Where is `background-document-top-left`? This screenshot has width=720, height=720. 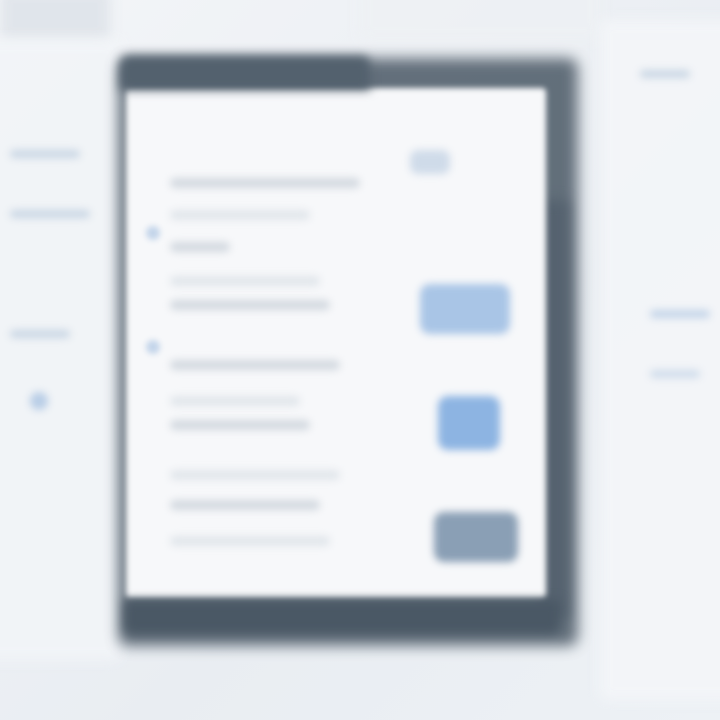
background-document-top-left is located at coordinates (55, 20).